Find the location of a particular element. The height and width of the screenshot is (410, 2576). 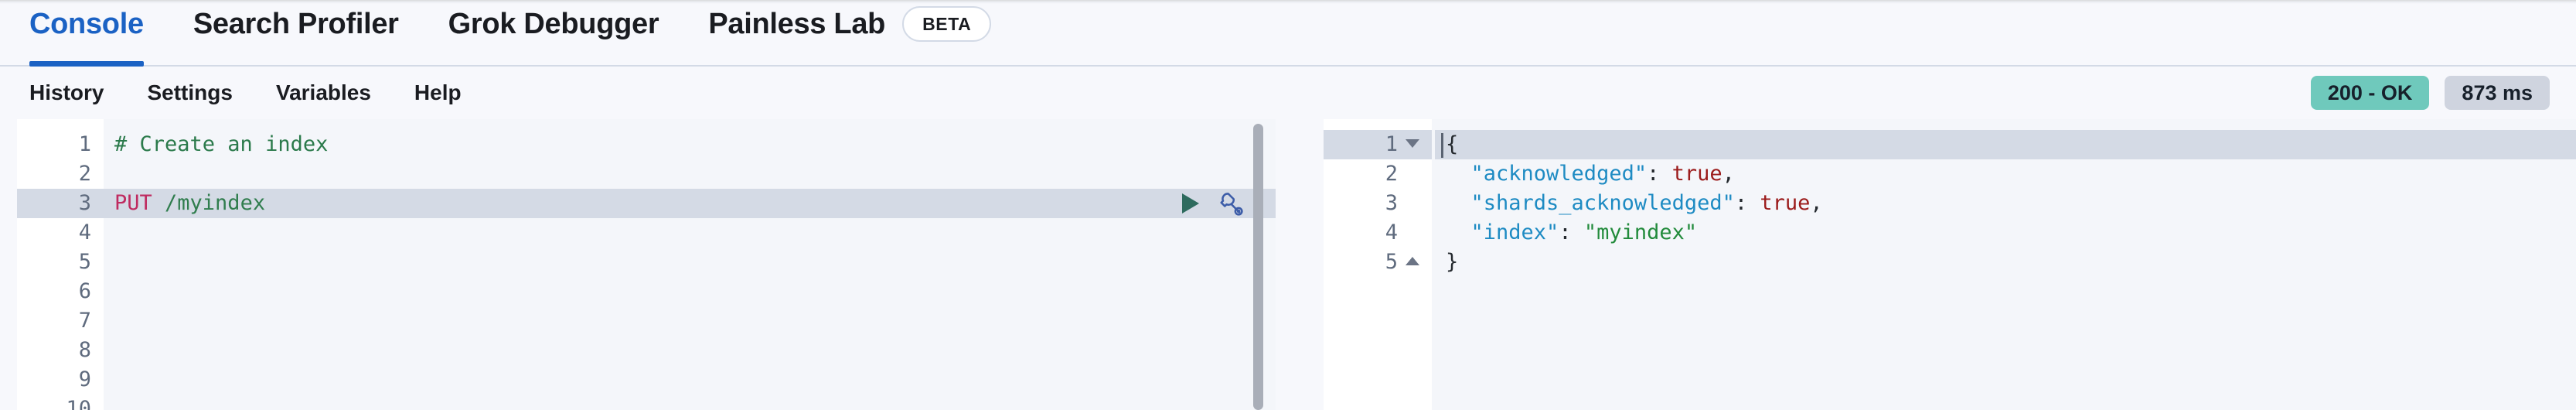

editor-line-number: 6 is located at coordinates (84, 291).